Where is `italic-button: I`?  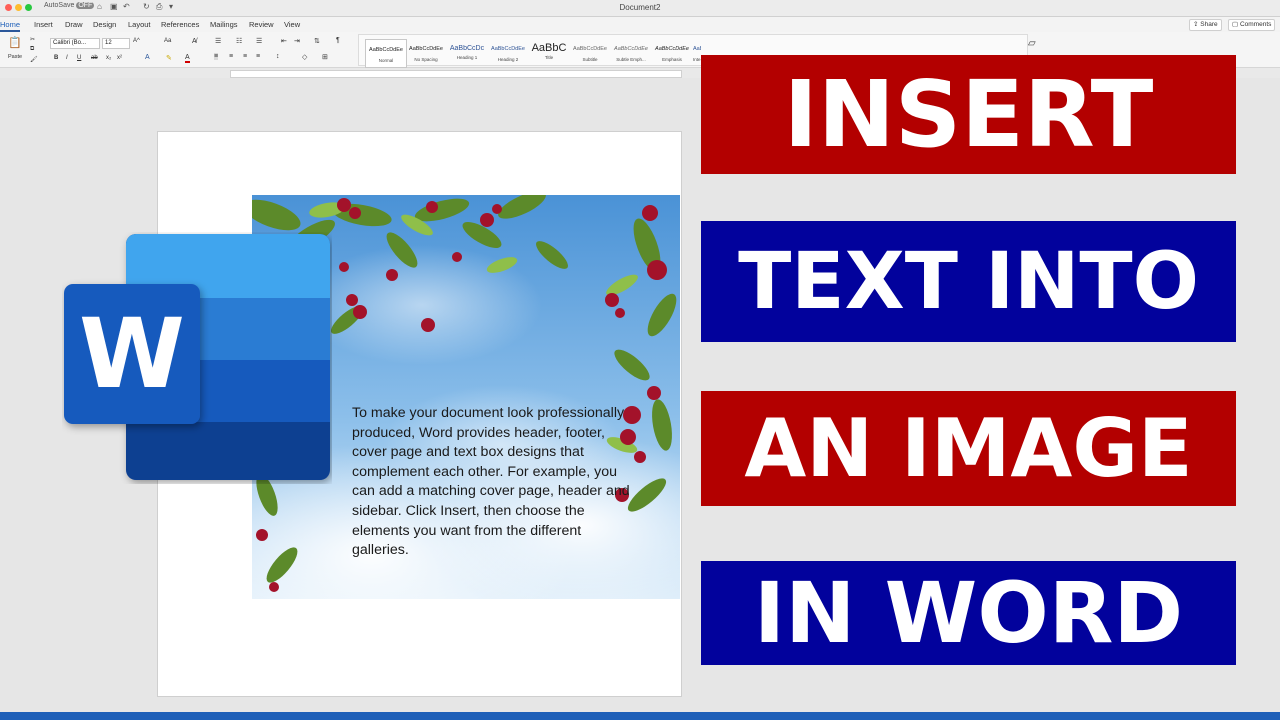
italic-button: I is located at coordinates (67, 58).